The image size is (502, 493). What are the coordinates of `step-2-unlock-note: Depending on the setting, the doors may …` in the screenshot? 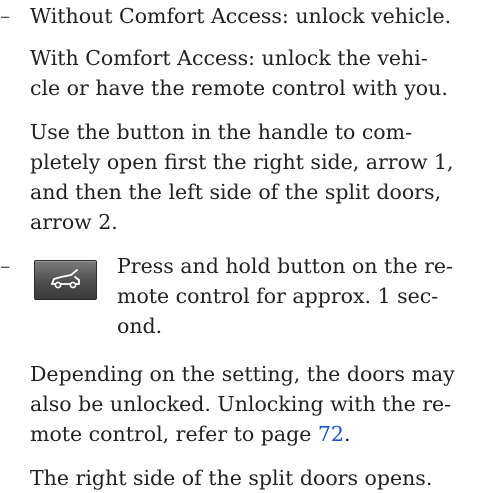 It's located at (242, 404).